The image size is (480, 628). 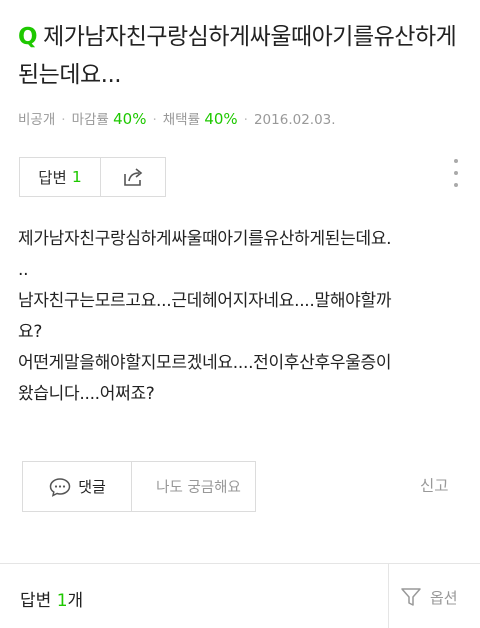 I want to click on body-line: 제가남자친구랑심하게싸울때아기를유산하게된는데요., so click(x=205, y=239).